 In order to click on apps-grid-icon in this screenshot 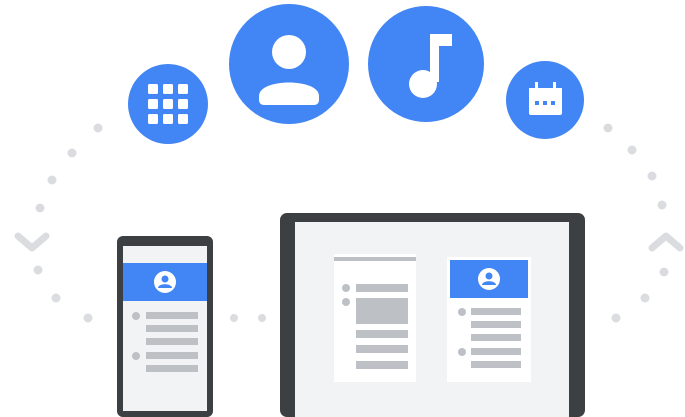, I will do `click(168, 104)`.